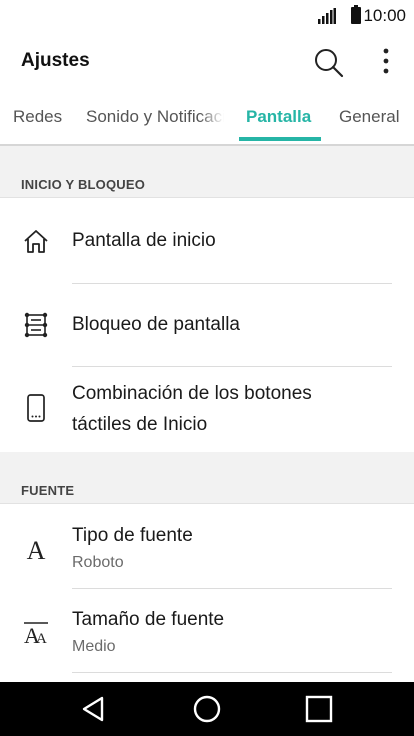  I want to click on status-bar: 10:00, so click(207, 16).